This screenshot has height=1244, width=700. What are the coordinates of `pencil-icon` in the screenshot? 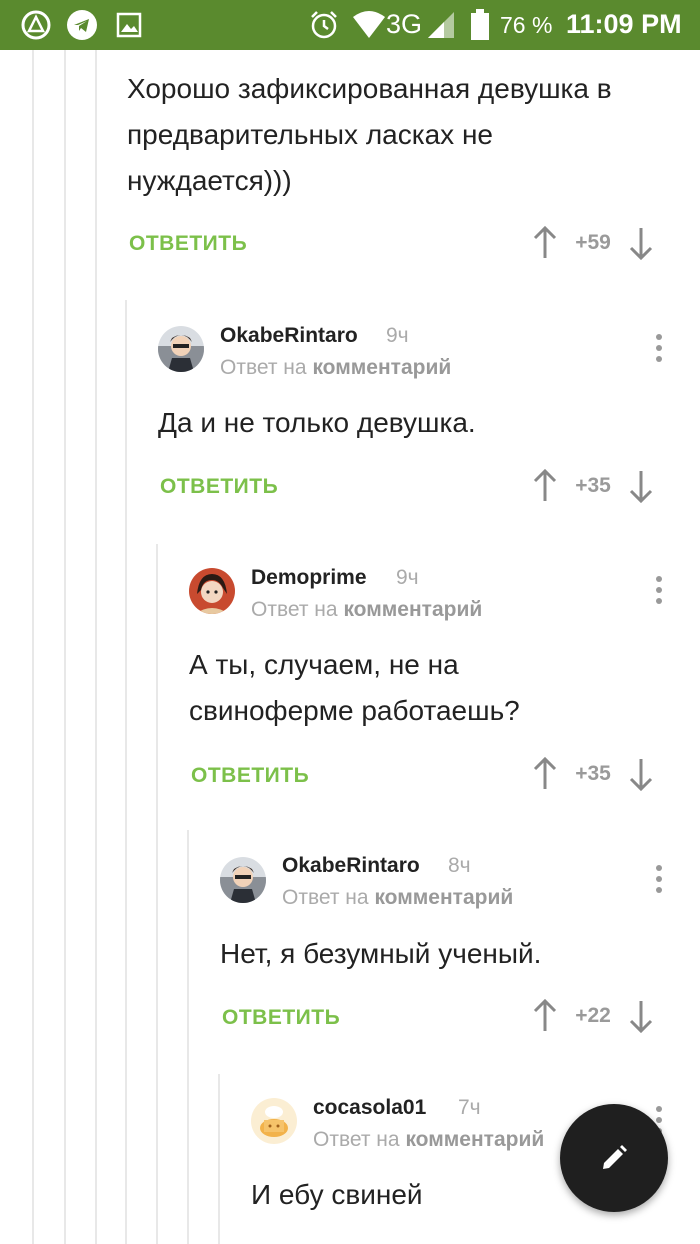 It's located at (615, 1157).